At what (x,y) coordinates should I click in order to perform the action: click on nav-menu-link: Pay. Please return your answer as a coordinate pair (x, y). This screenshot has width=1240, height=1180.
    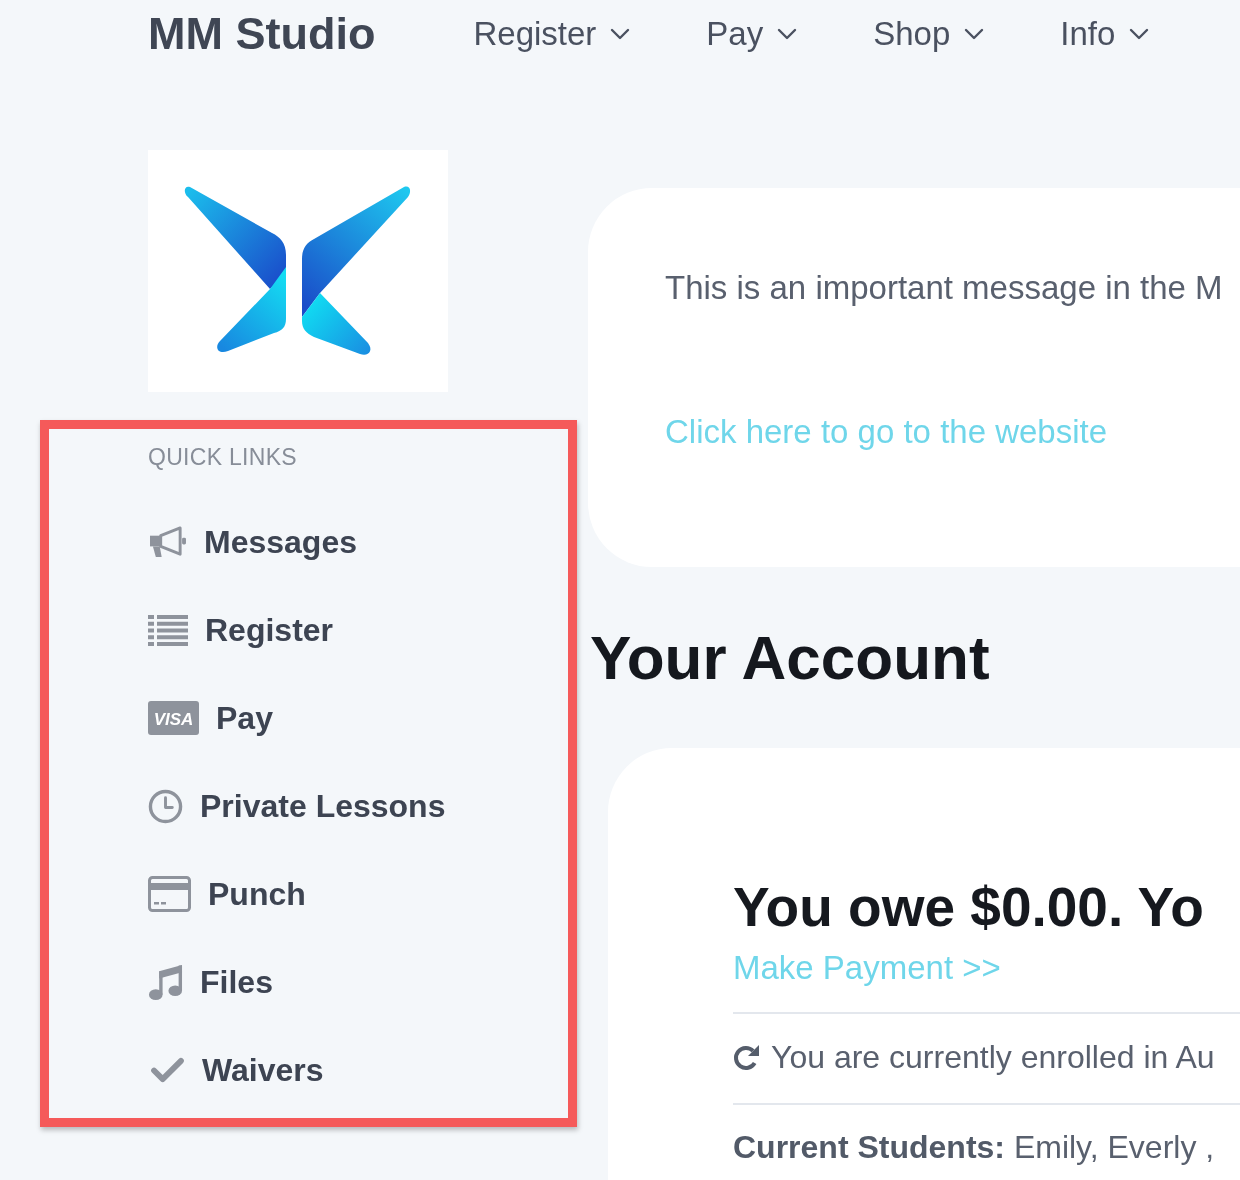
    Looking at the image, I should click on (752, 34).